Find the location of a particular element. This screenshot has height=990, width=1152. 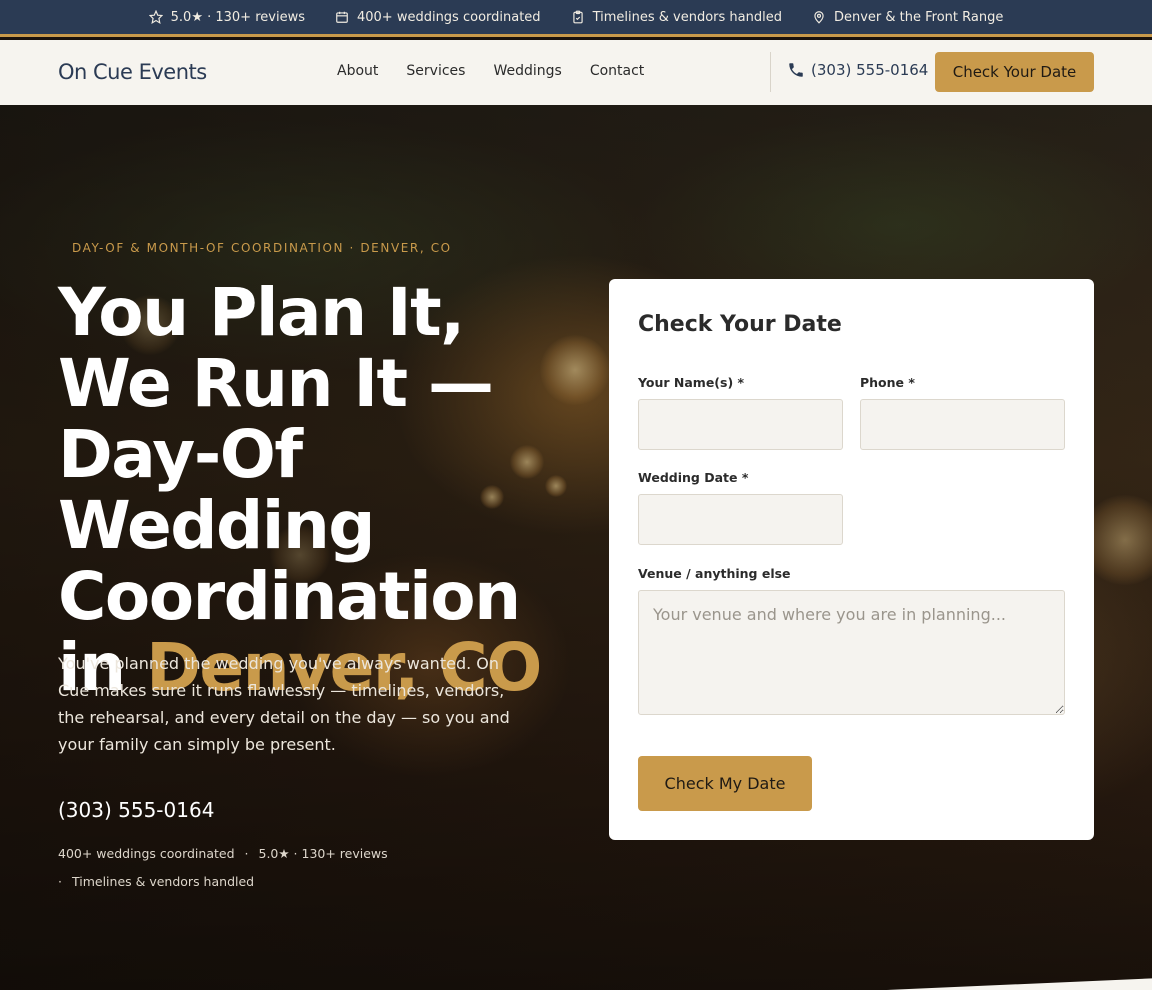

name-label: Your Name(s) * is located at coordinates (691, 382).